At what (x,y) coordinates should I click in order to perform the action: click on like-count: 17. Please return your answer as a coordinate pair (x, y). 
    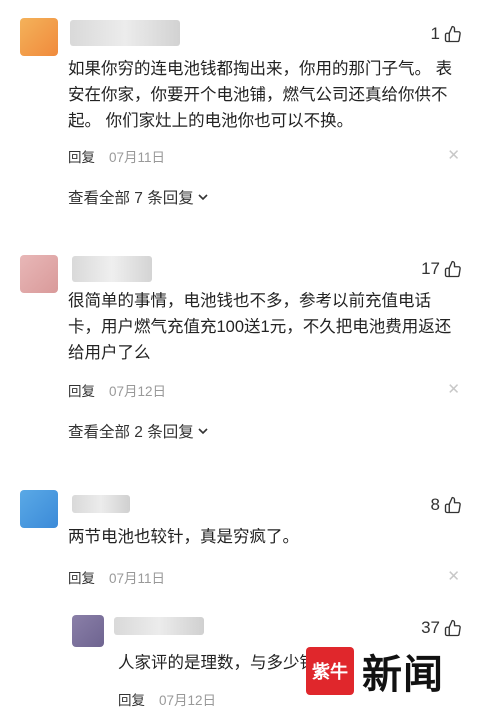
    Looking at the image, I should click on (441, 269).